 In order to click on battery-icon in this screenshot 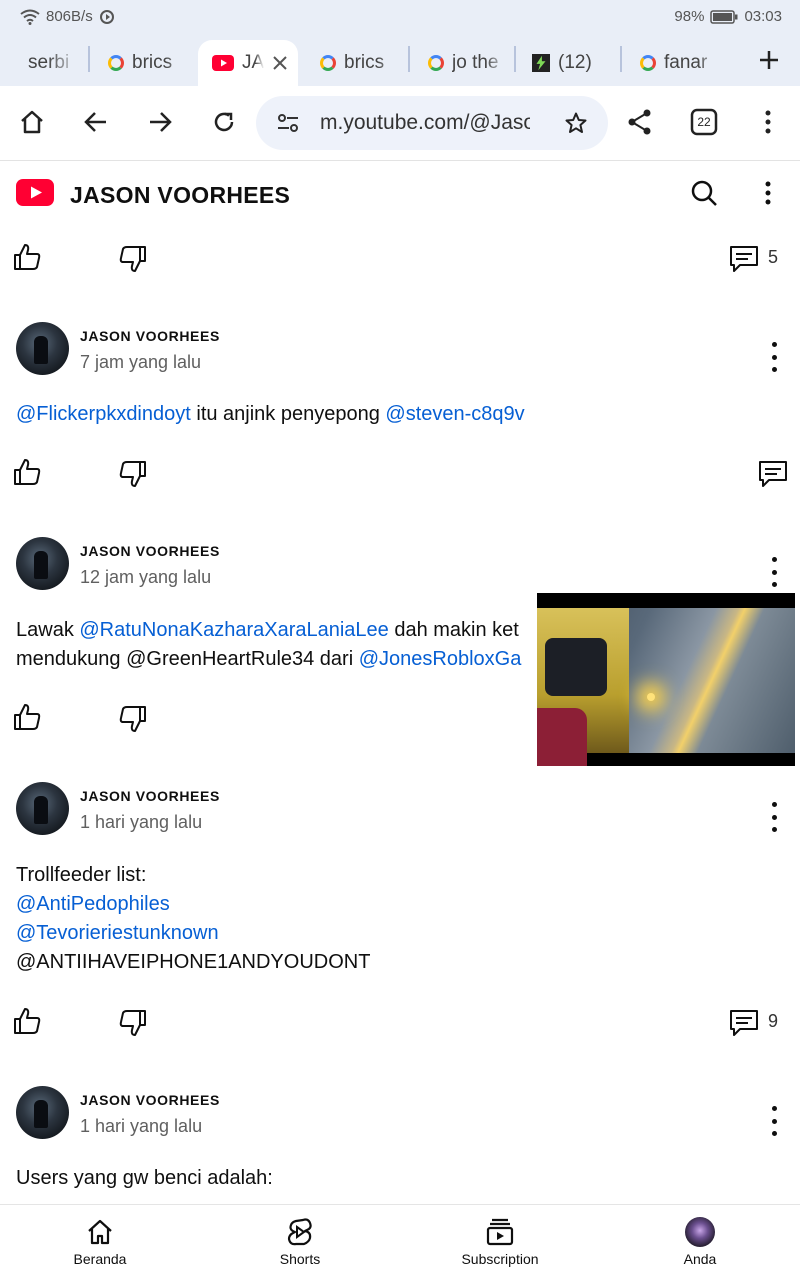, I will do `click(724, 16)`.